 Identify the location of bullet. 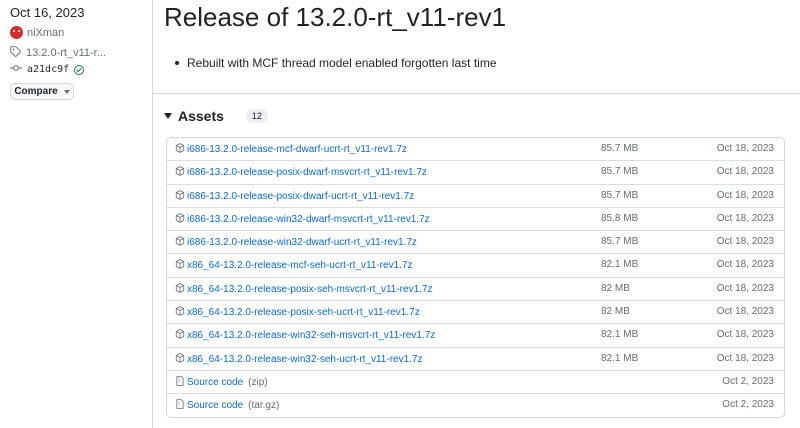
(177, 63).